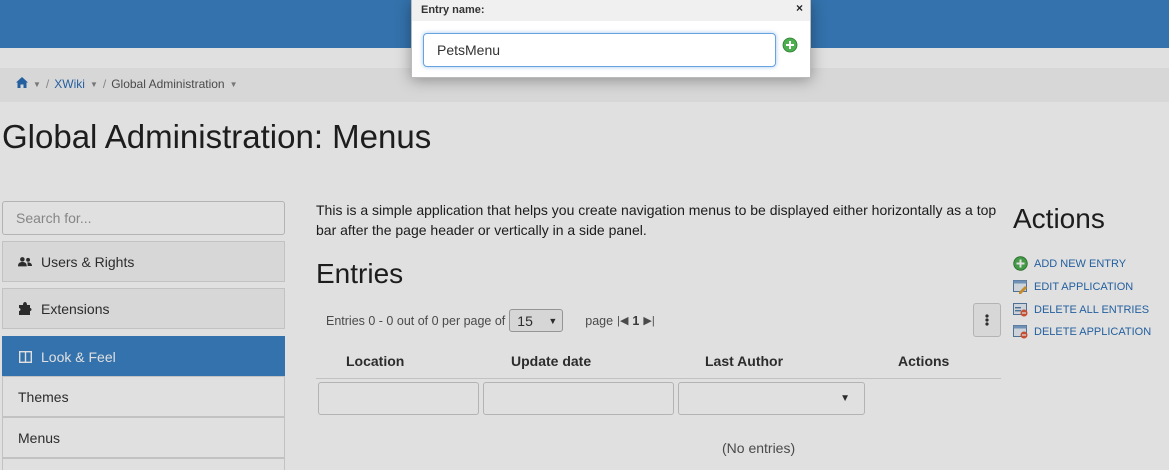  What do you see at coordinates (799, 8) in the screenshot?
I see `close-icon: ×` at bounding box center [799, 8].